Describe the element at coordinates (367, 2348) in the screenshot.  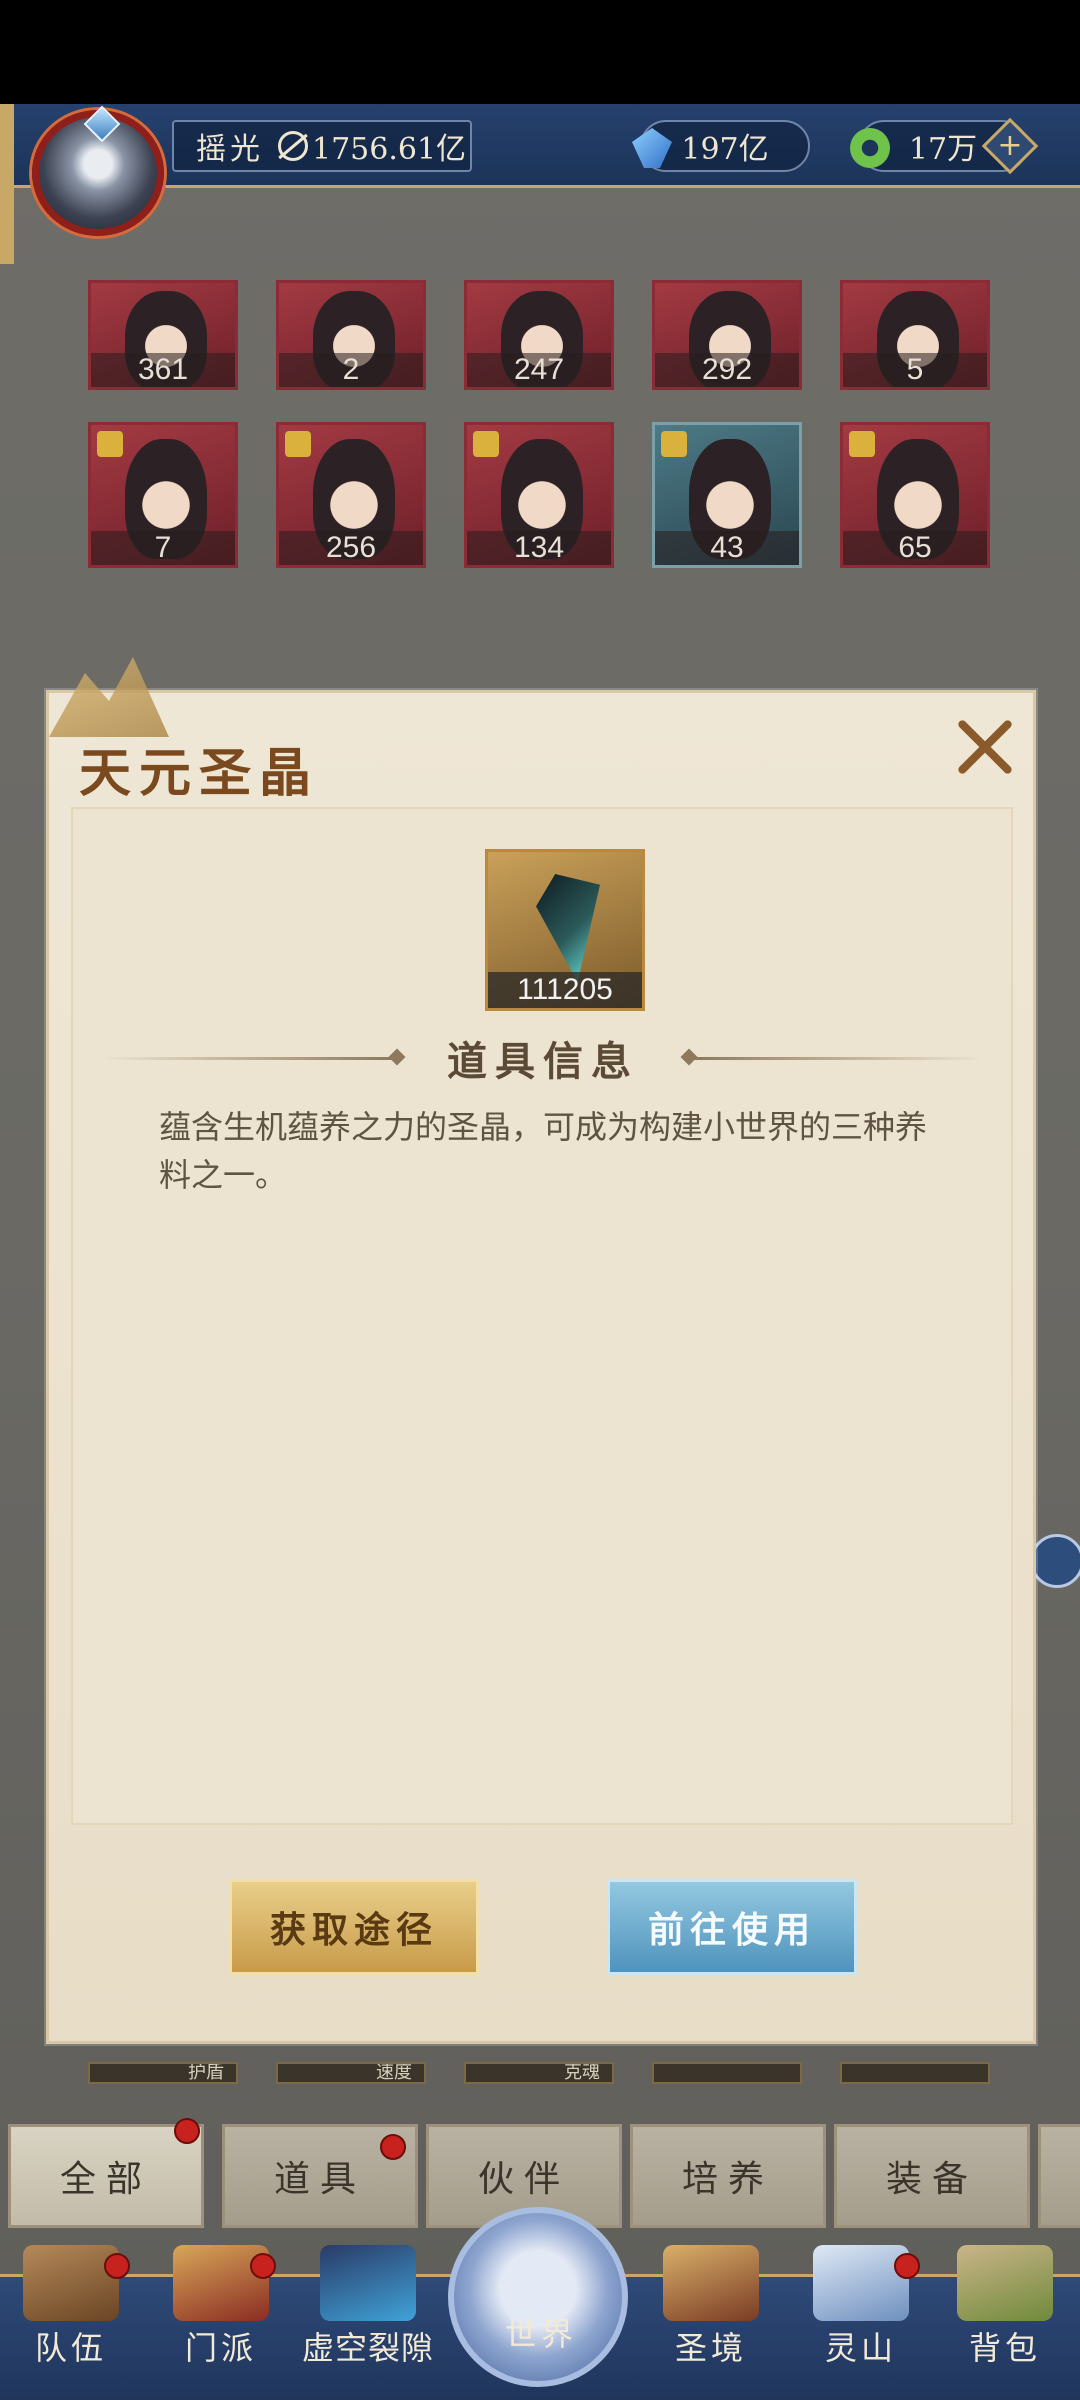
I see `nav-void-rift-label: 虚空裂隙` at that location.